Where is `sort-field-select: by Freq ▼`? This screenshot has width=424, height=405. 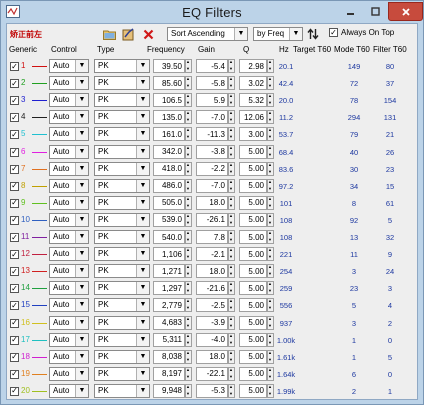 sort-field-select: by Freq ▼ is located at coordinates (278, 34).